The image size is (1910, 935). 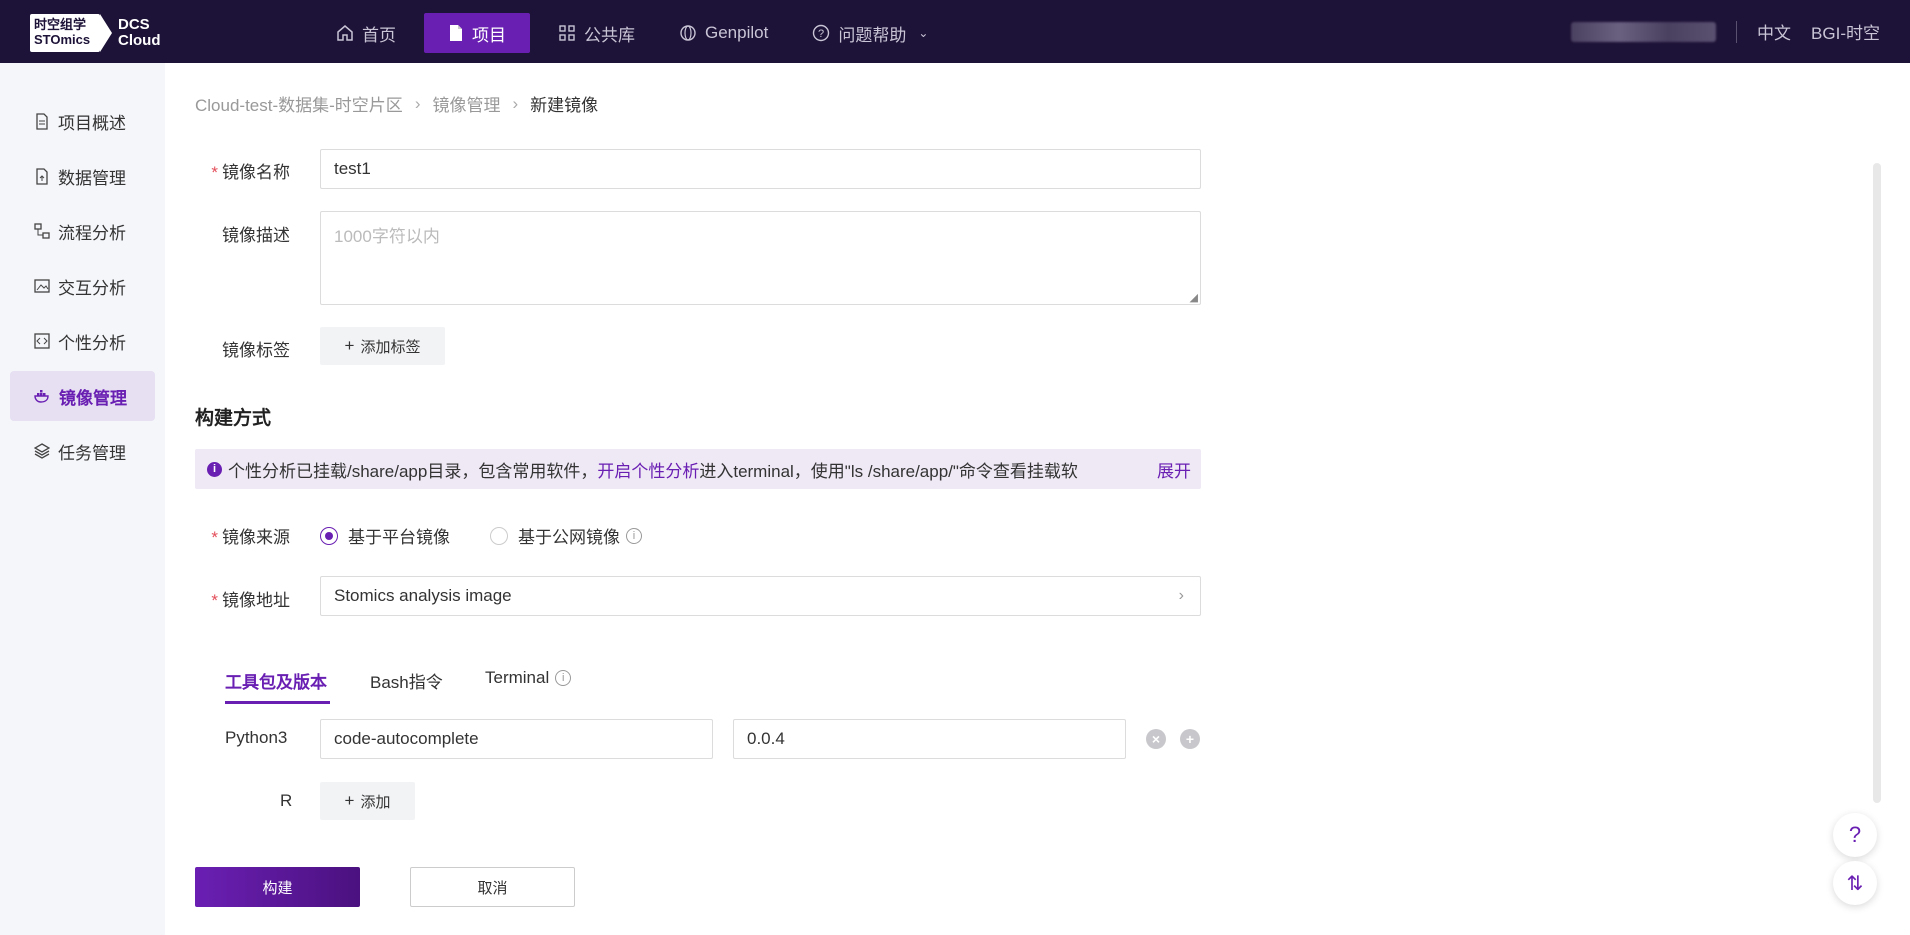 I want to click on breadcrumb: Cloud-test-数据集-时空片区 › 镜像管理 › 新建镜像, so click(x=396, y=103).